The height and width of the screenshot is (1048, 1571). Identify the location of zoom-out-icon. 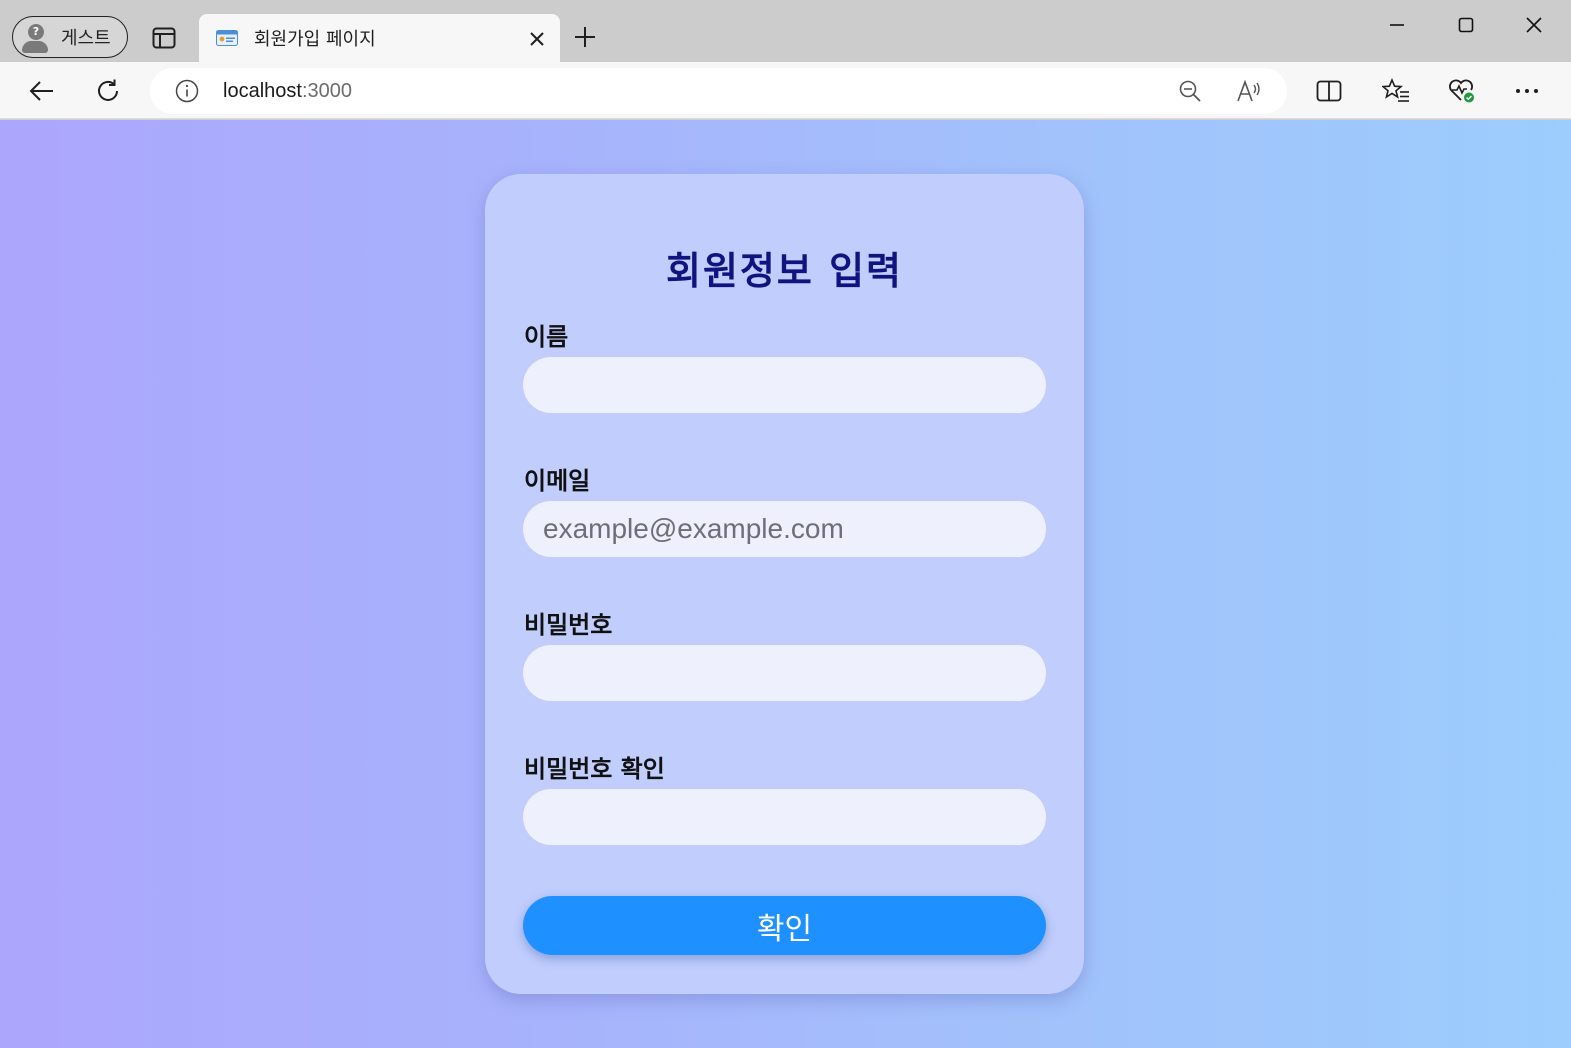
(1190, 91).